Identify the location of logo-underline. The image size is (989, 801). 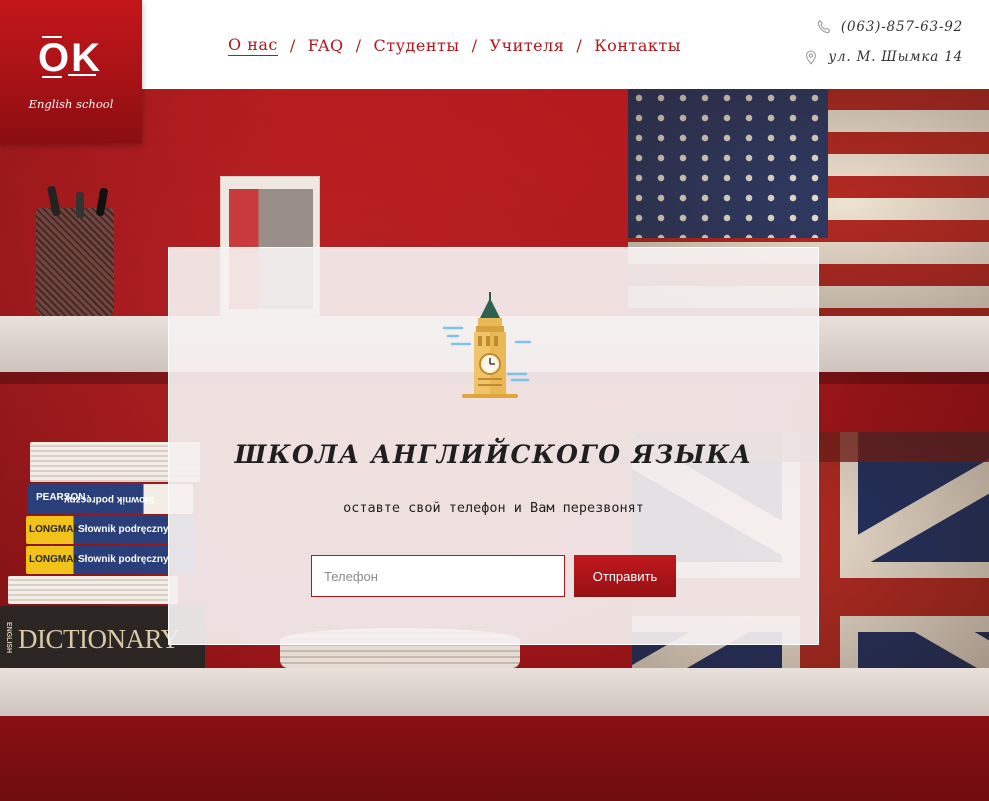
(82, 75).